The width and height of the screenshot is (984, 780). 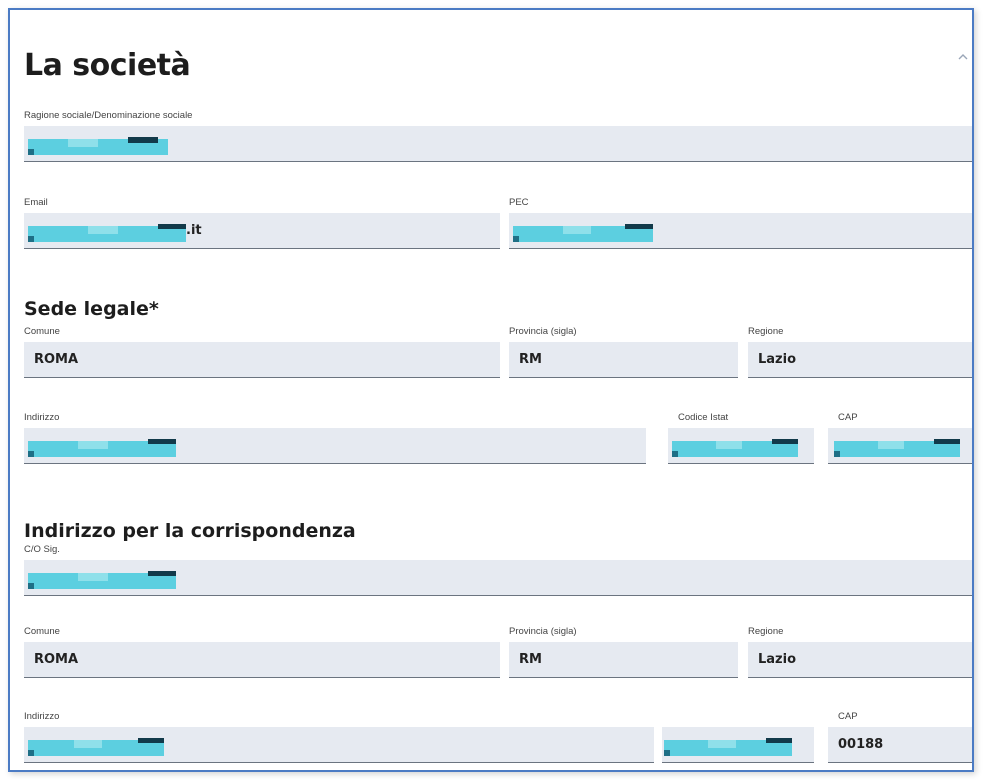 I want to click on corr-cap-field: CAP 00188, so click(x=900, y=738).